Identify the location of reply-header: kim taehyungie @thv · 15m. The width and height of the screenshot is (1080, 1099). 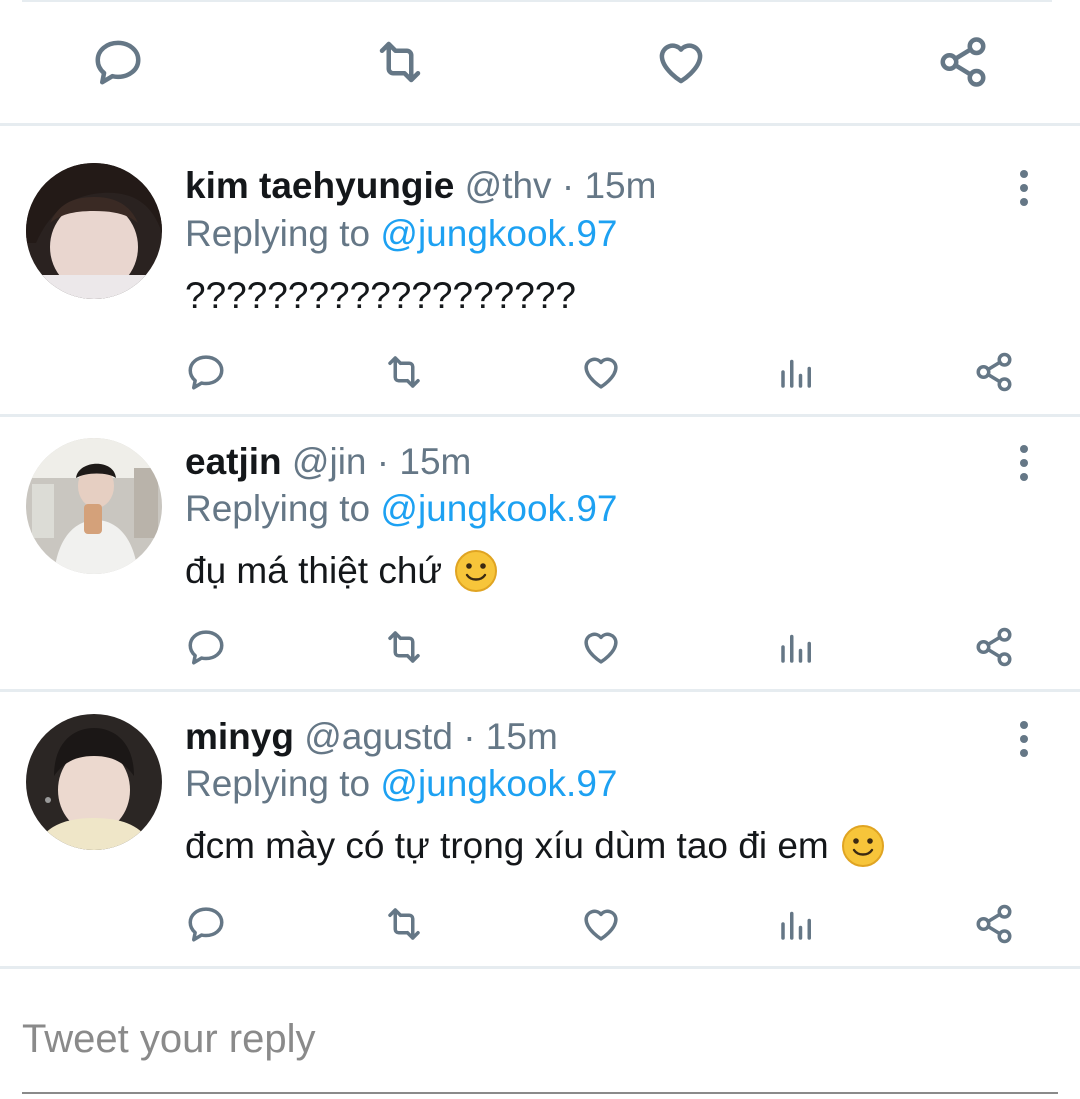
(420, 186).